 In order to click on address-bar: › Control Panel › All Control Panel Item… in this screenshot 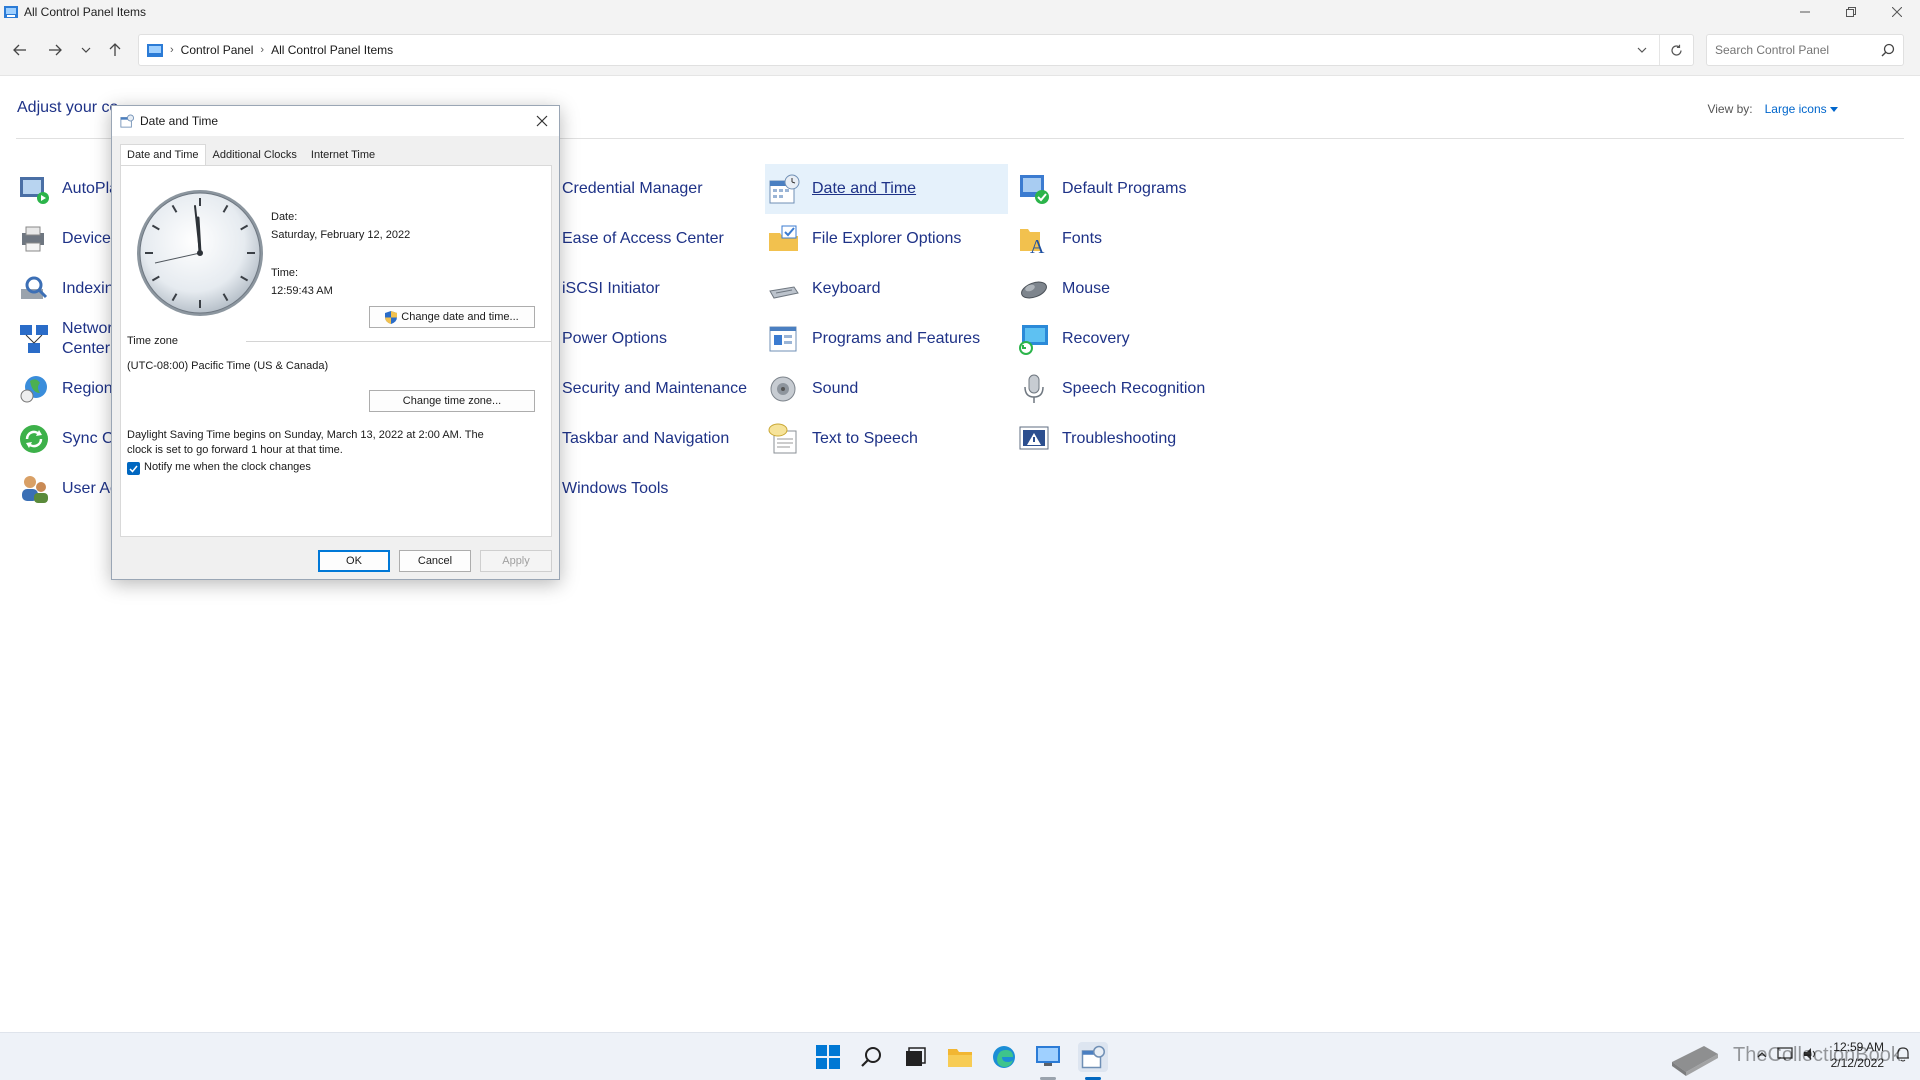, I will do `click(916, 50)`.